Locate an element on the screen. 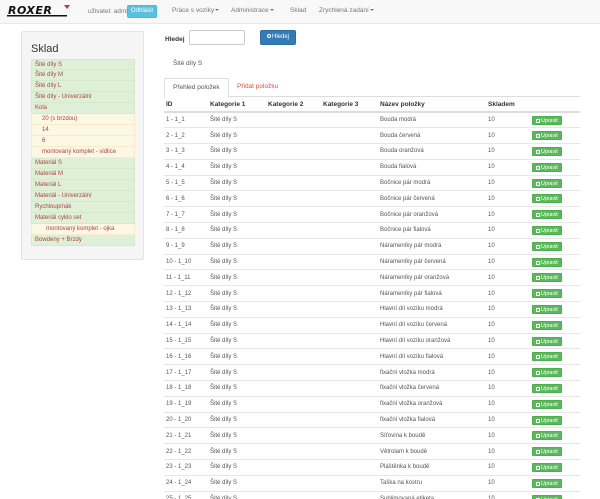  sidebar-menu-item: Materiál M is located at coordinates (83, 174).